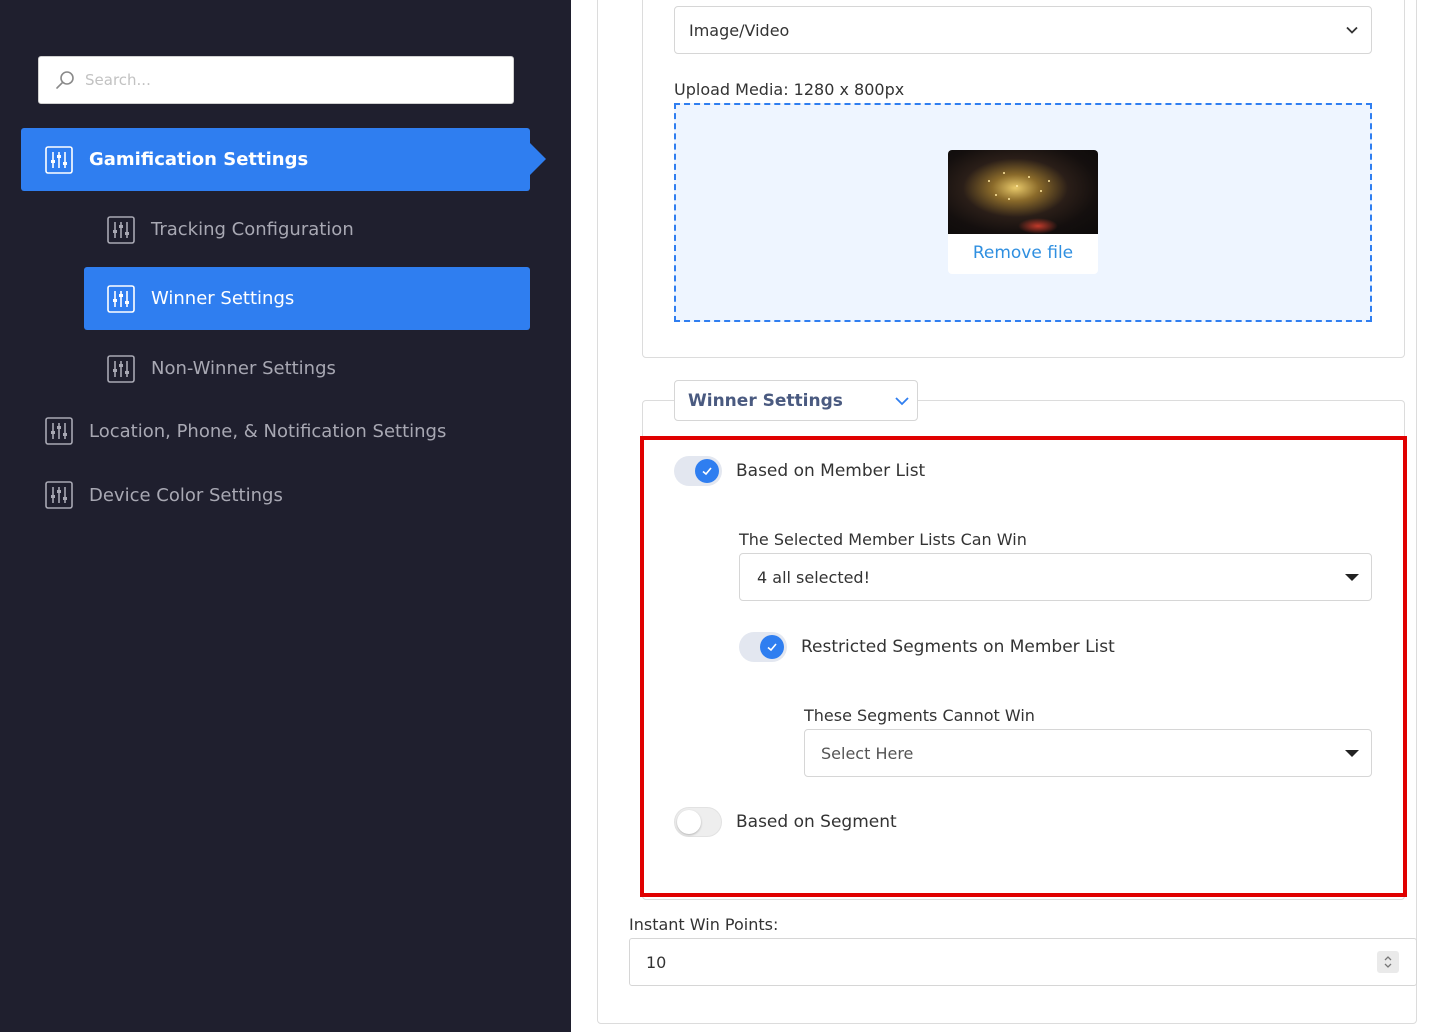 The width and height of the screenshot is (1454, 1032). What do you see at coordinates (223, 298) in the screenshot?
I see `sidebar-item-label: Winner Settings` at bounding box center [223, 298].